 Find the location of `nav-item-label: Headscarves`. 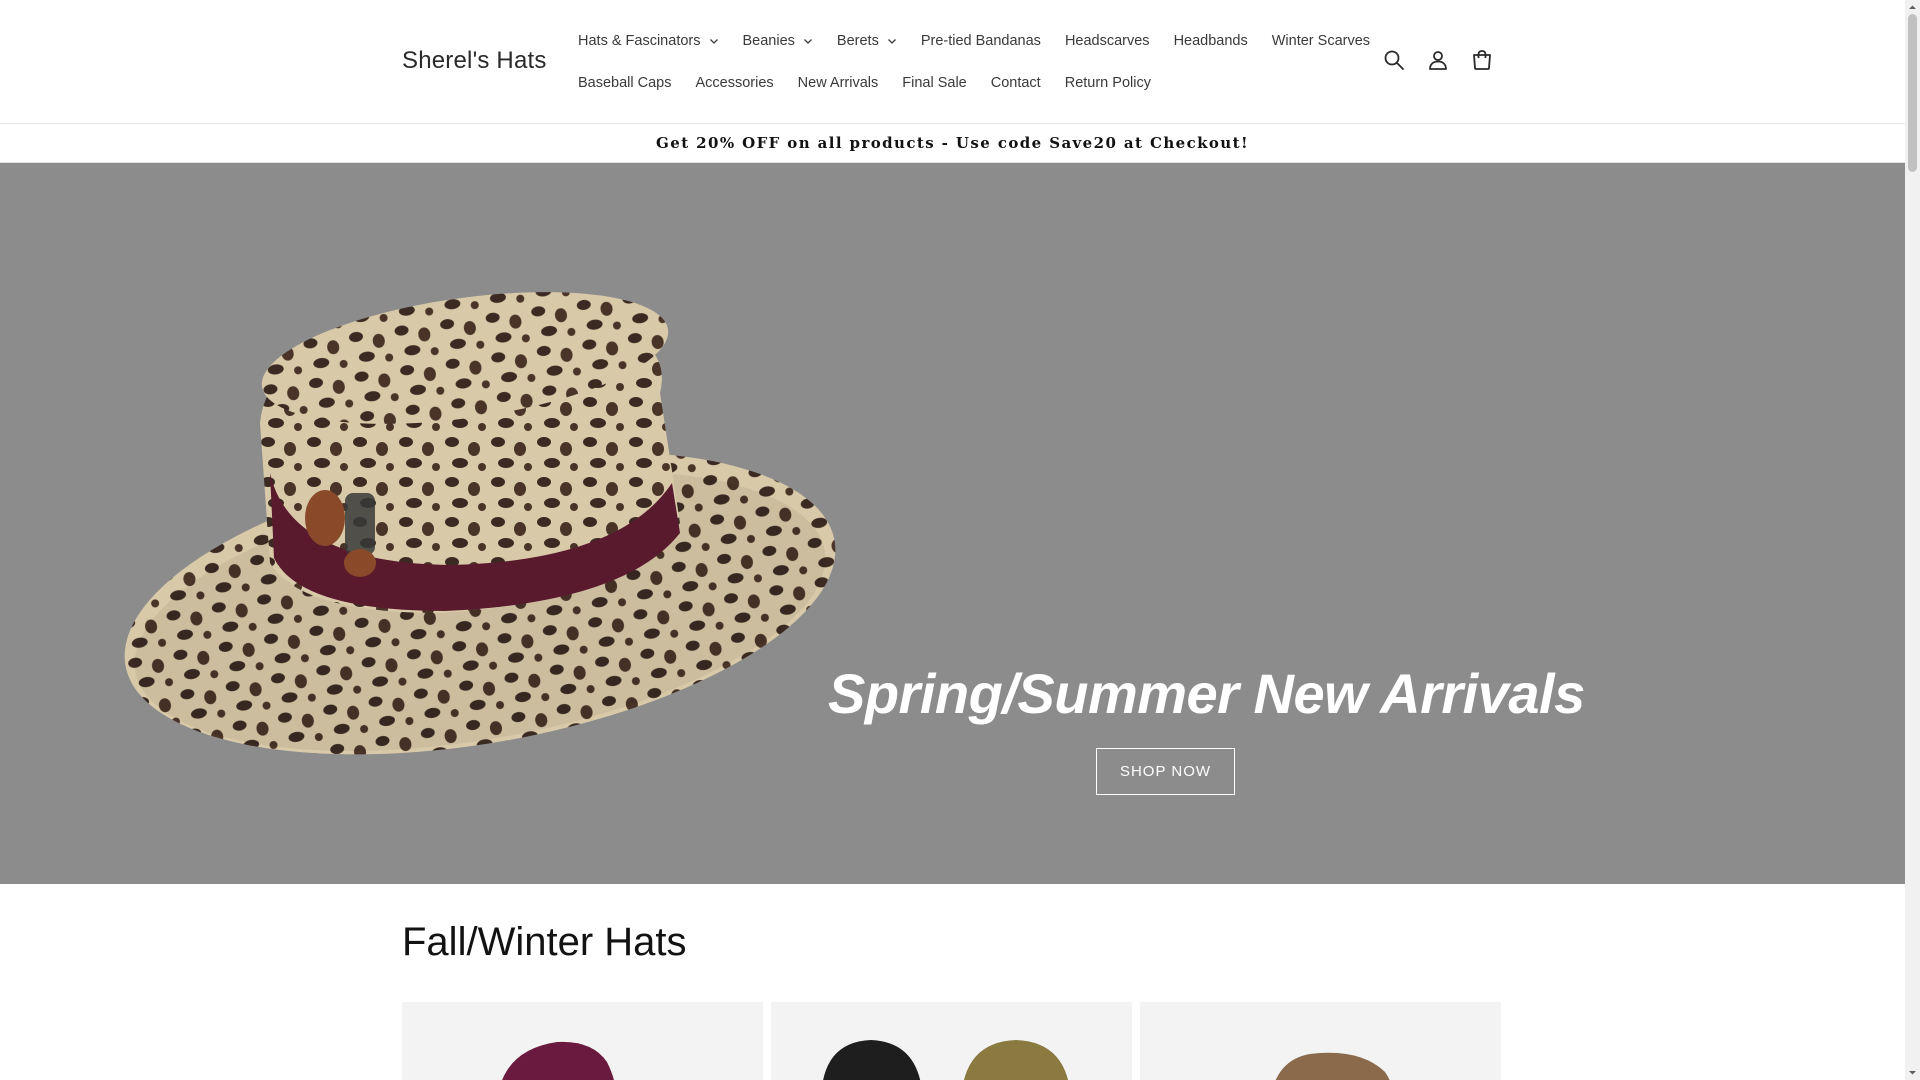

nav-item-label: Headscarves is located at coordinates (1107, 41).